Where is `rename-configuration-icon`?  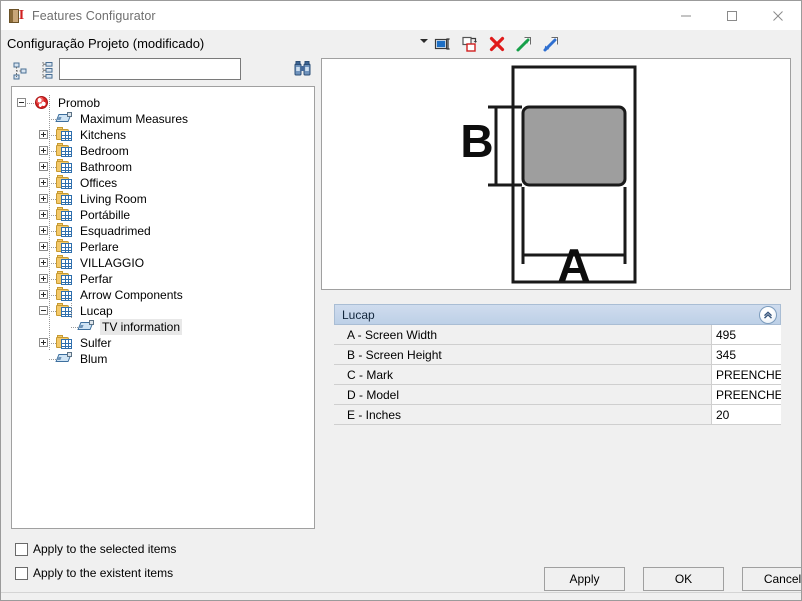
rename-configuration-icon is located at coordinates (443, 44).